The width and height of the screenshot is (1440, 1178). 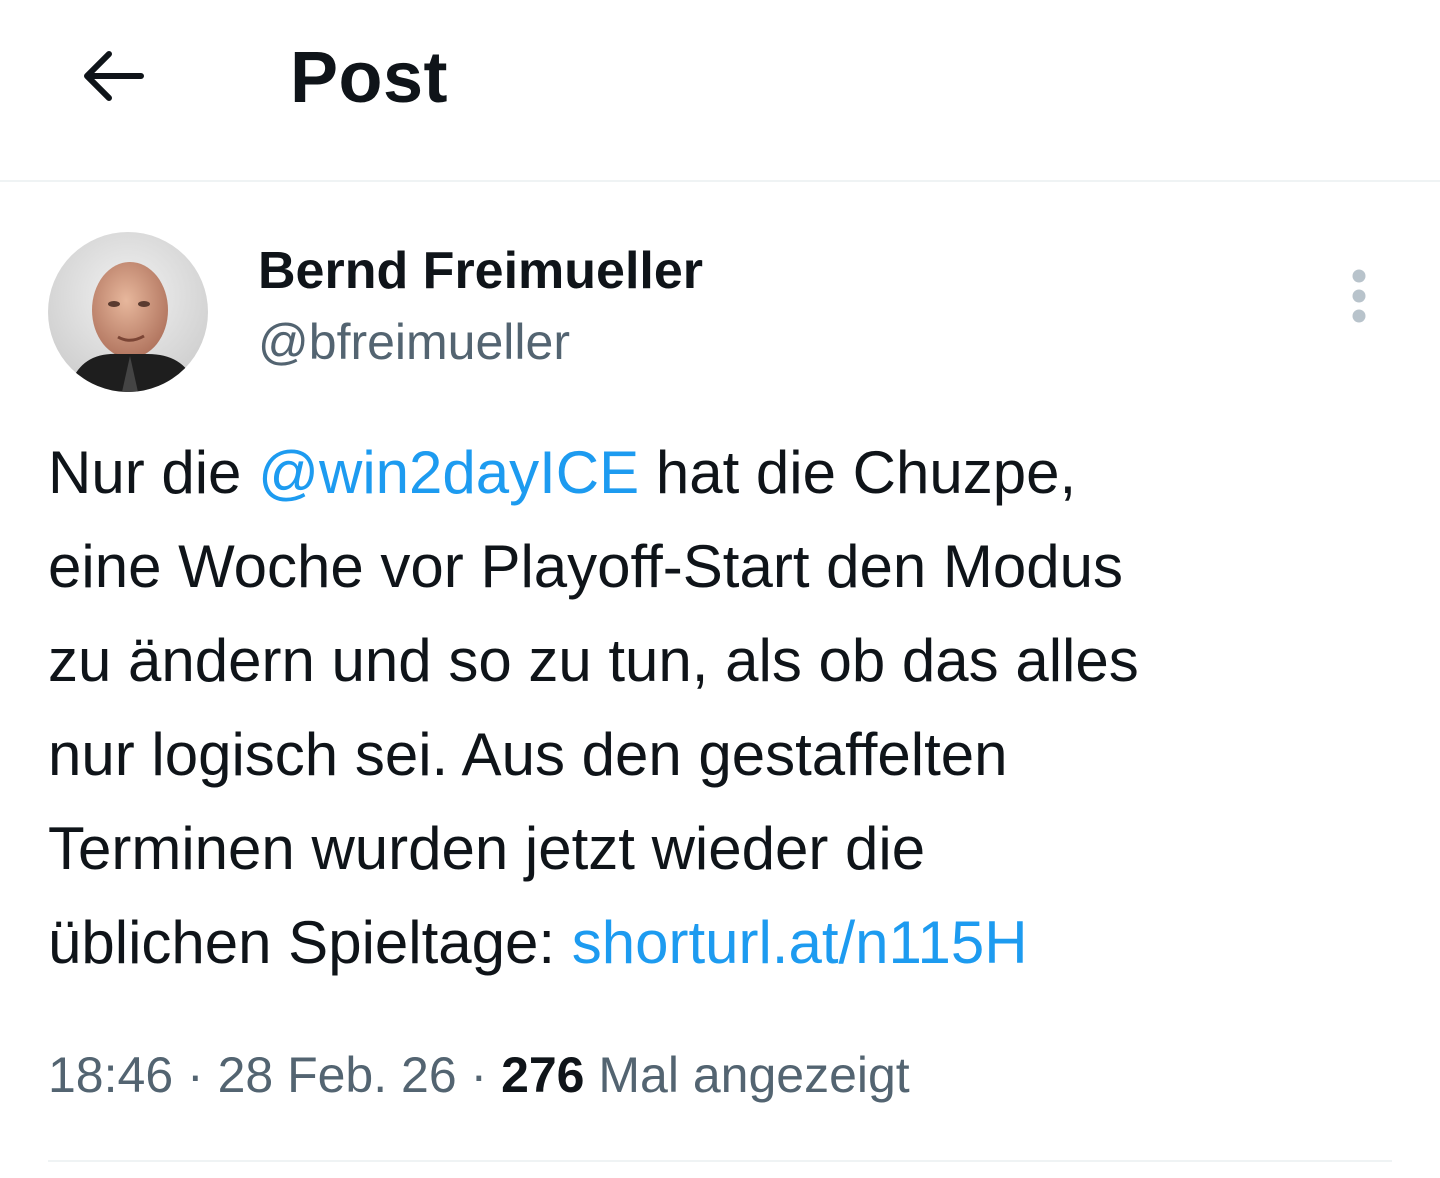 What do you see at coordinates (448, 472) in the screenshot?
I see `mention-link: @win2dayICE` at bounding box center [448, 472].